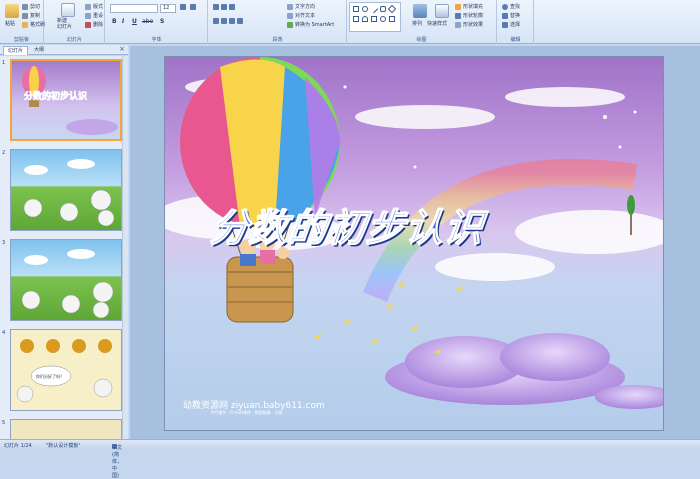 This screenshot has height=479, width=700. I want to click on layout-button: 版式, so click(94, 6).